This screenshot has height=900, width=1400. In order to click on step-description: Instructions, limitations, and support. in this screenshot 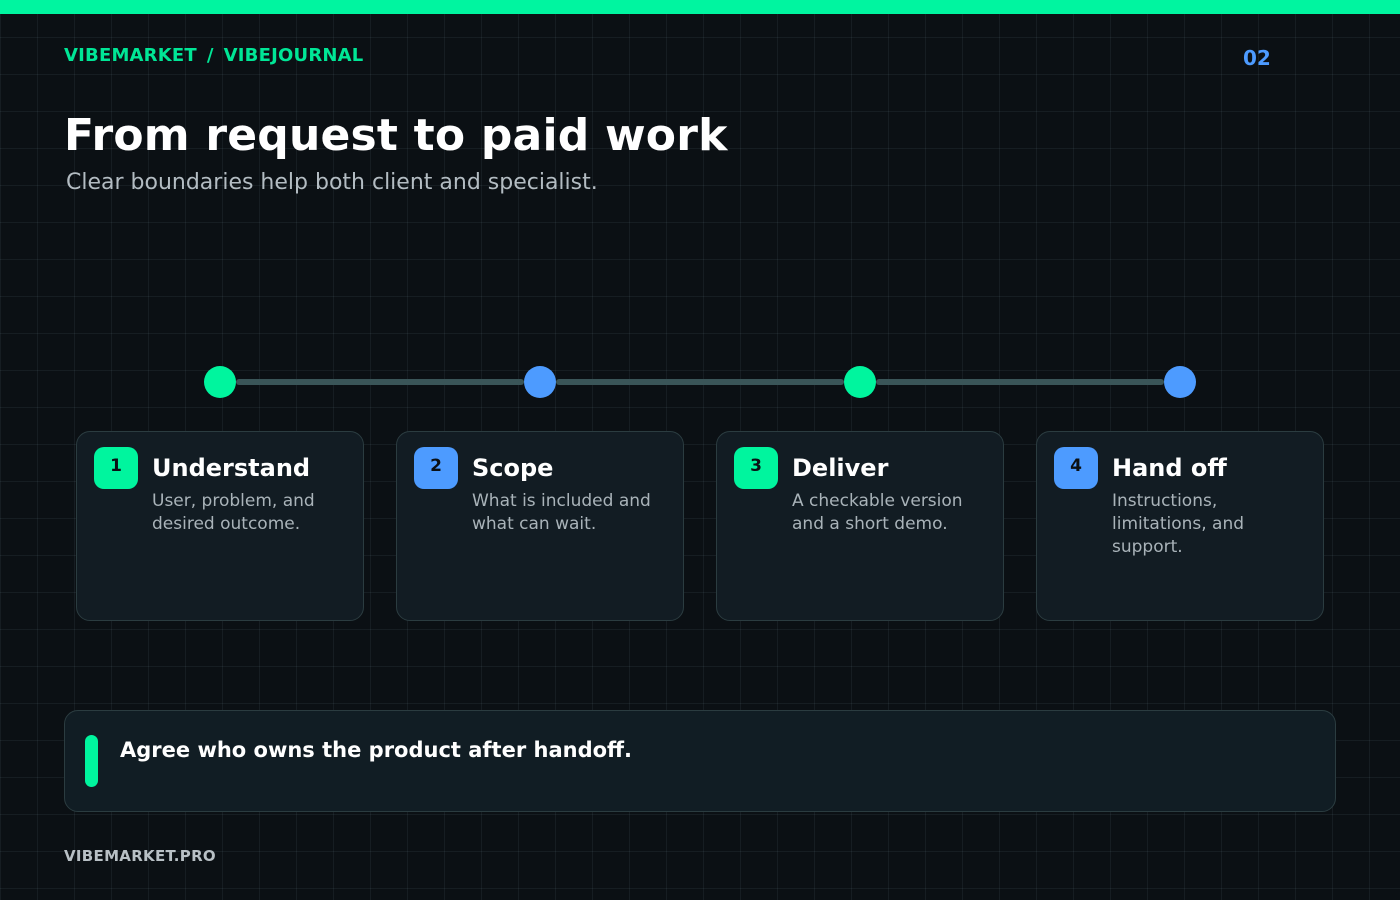, I will do `click(1178, 524)`.